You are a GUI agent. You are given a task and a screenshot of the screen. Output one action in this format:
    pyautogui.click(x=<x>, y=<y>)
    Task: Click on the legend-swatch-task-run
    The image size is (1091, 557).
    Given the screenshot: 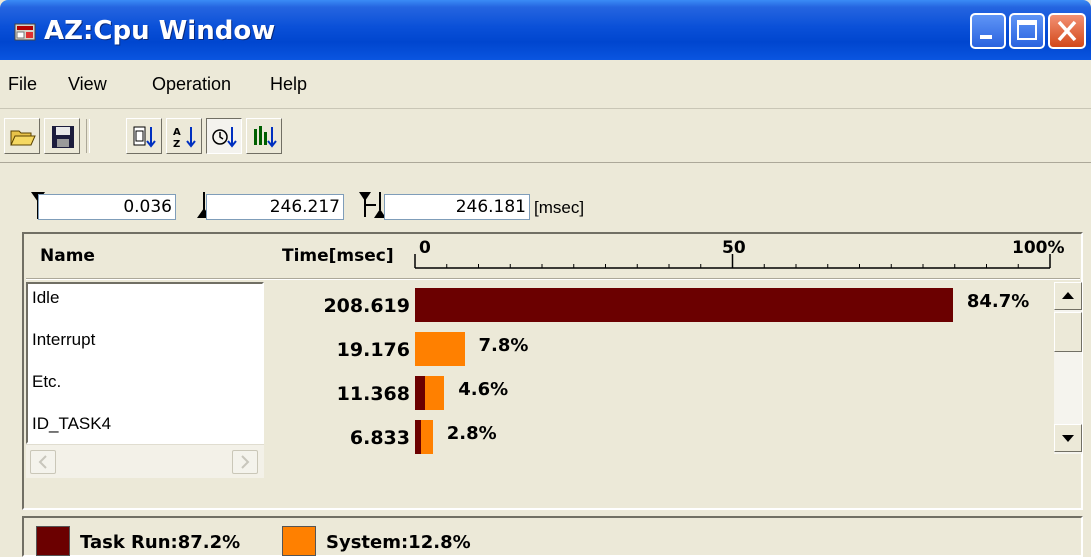 What is the action you would take?
    pyautogui.click(x=53, y=541)
    